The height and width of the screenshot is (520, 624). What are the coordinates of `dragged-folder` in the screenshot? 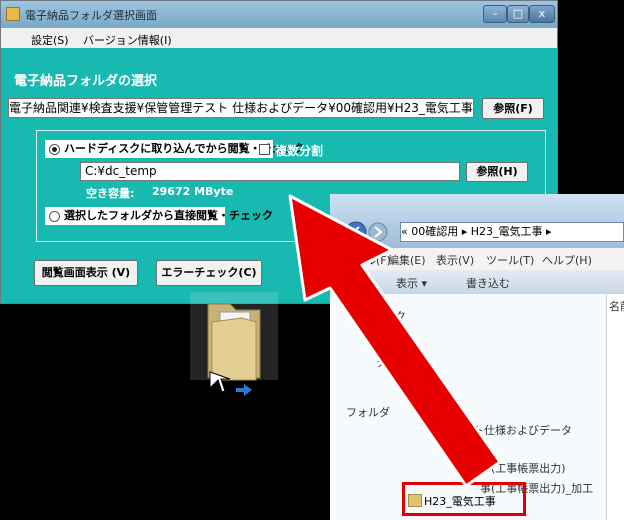 It's located at (234, 344).